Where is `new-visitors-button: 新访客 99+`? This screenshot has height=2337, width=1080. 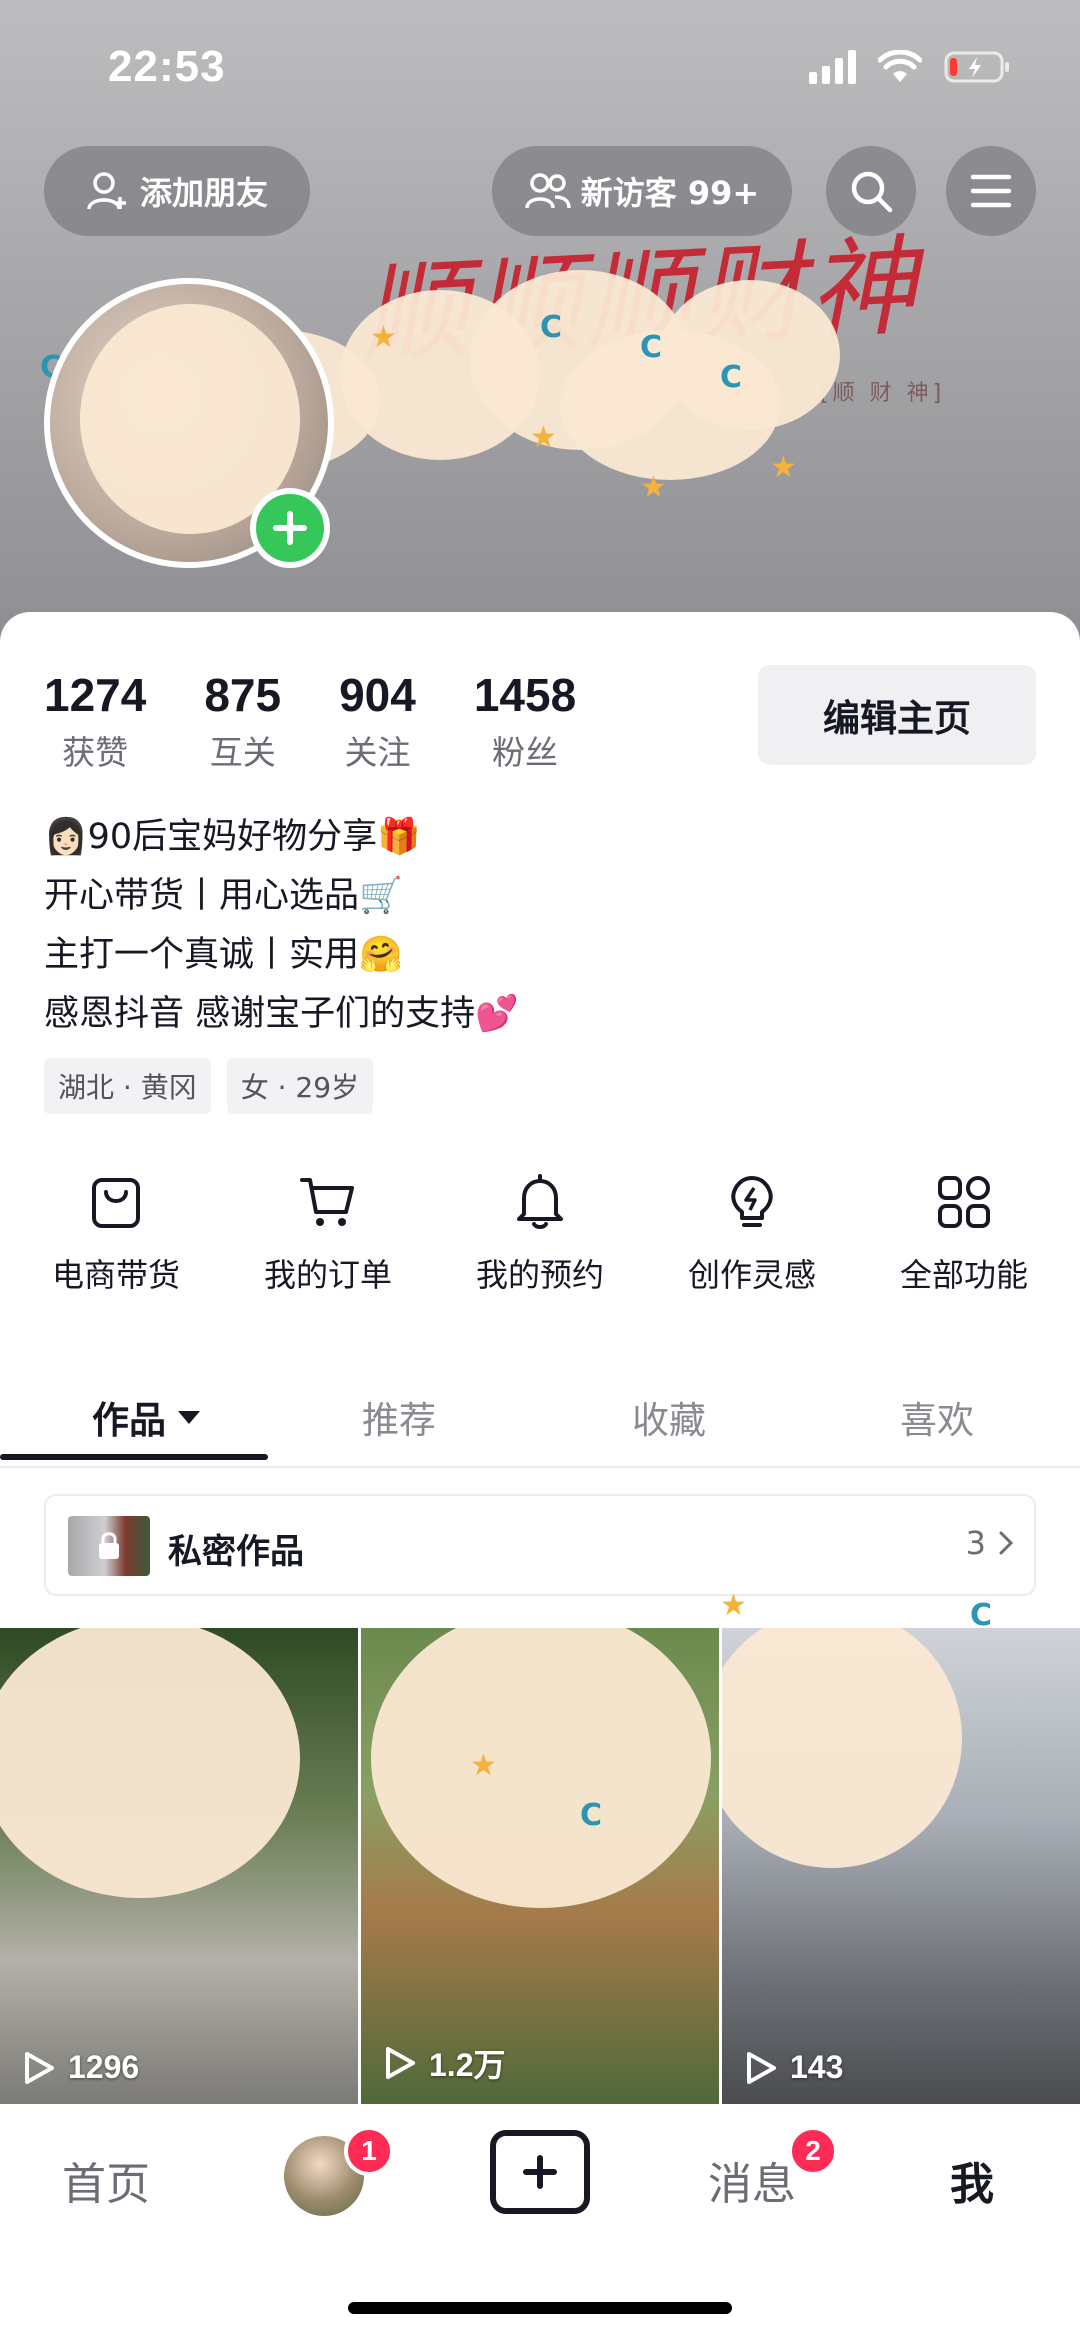
new-visitors-button: 新访客 99+ is located at coordinates (642, 191).